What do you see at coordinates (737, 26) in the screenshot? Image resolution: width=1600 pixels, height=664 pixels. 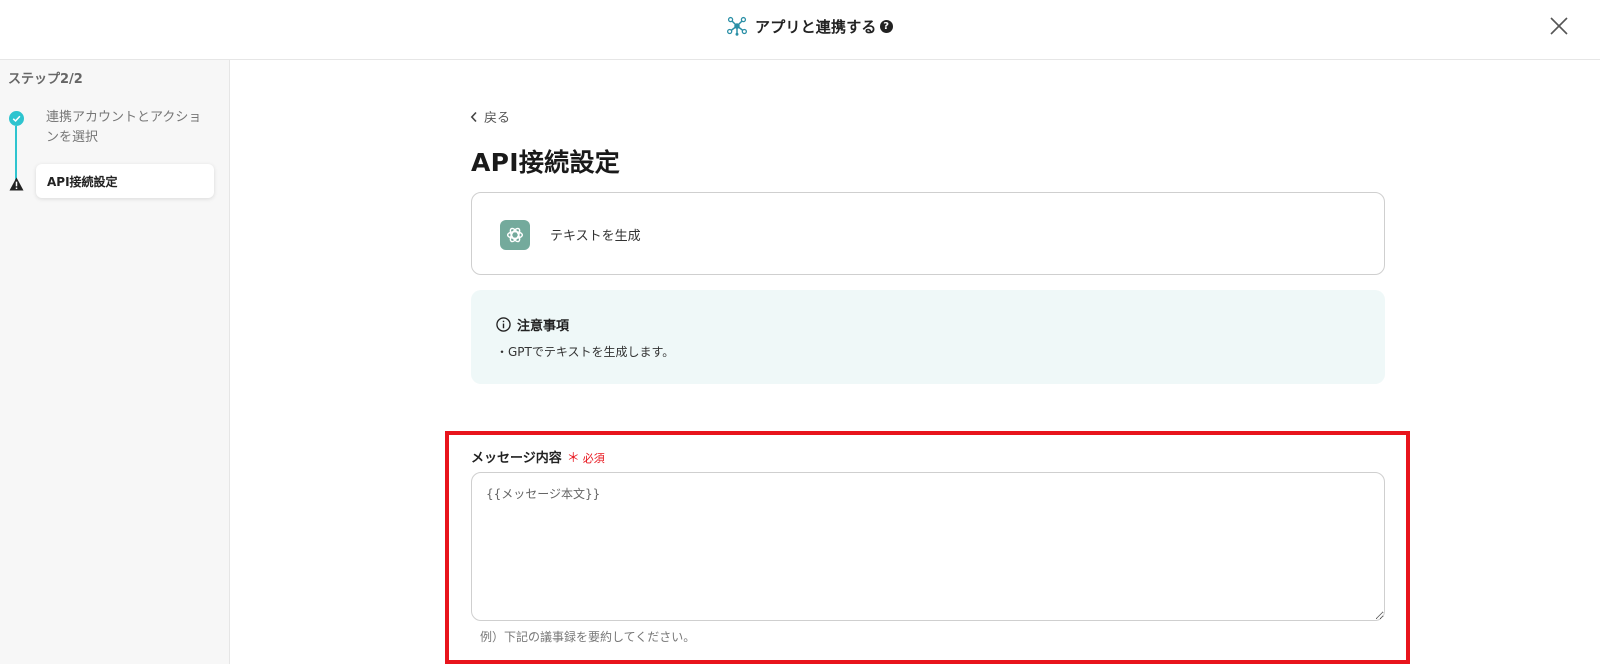 I see `network-nodes-icon` at bounding box center [737, 26].